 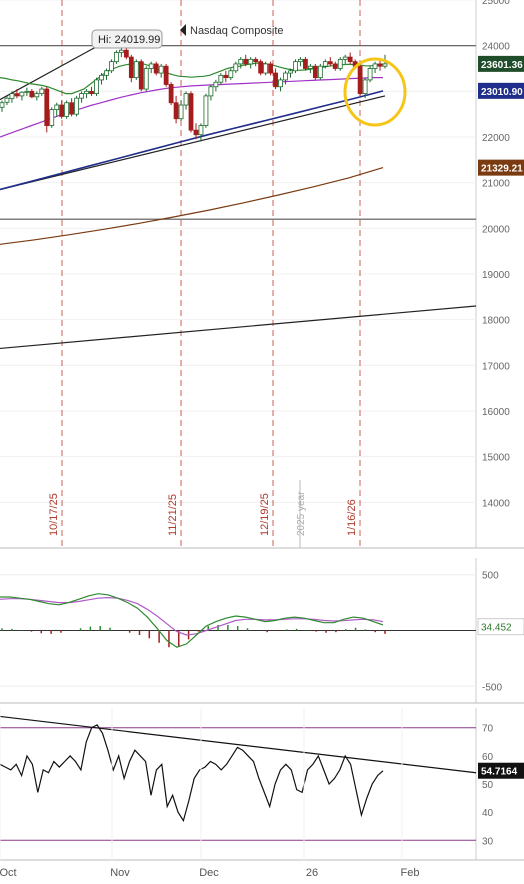 I want to click on price-value-tag-label: 23010.90, so click(x=502, y=92).